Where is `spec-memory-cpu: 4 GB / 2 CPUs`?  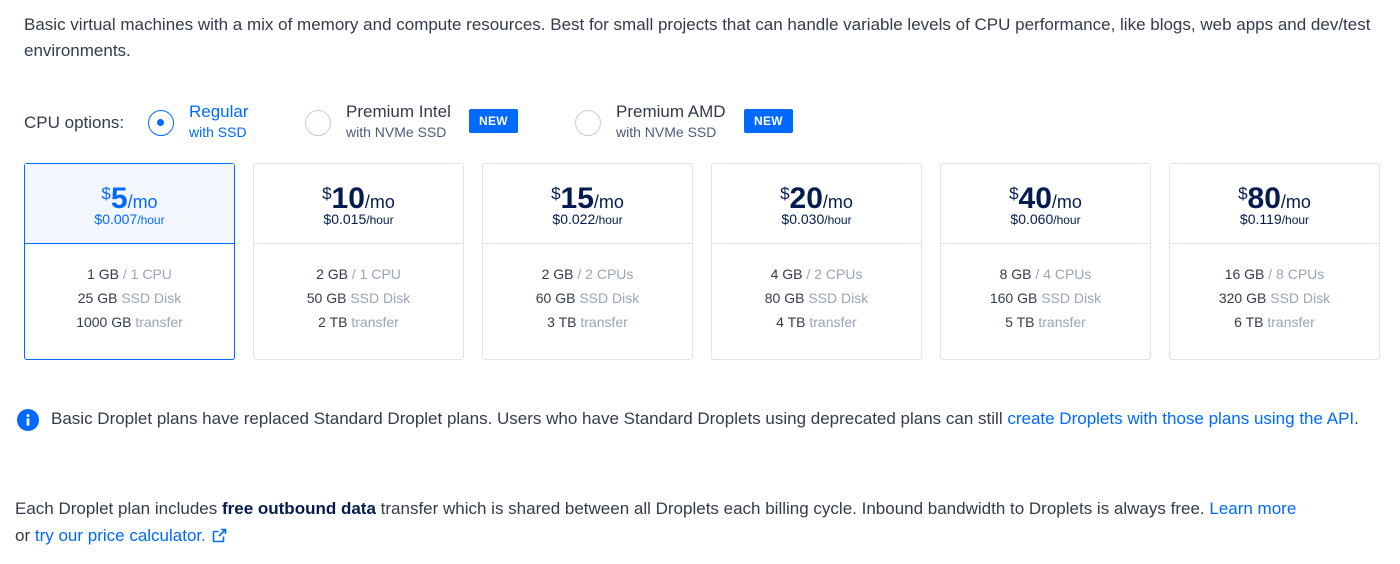 spec-memory-cpu: 4 GB / 2 CPUs is located at coordinates (816, 274).